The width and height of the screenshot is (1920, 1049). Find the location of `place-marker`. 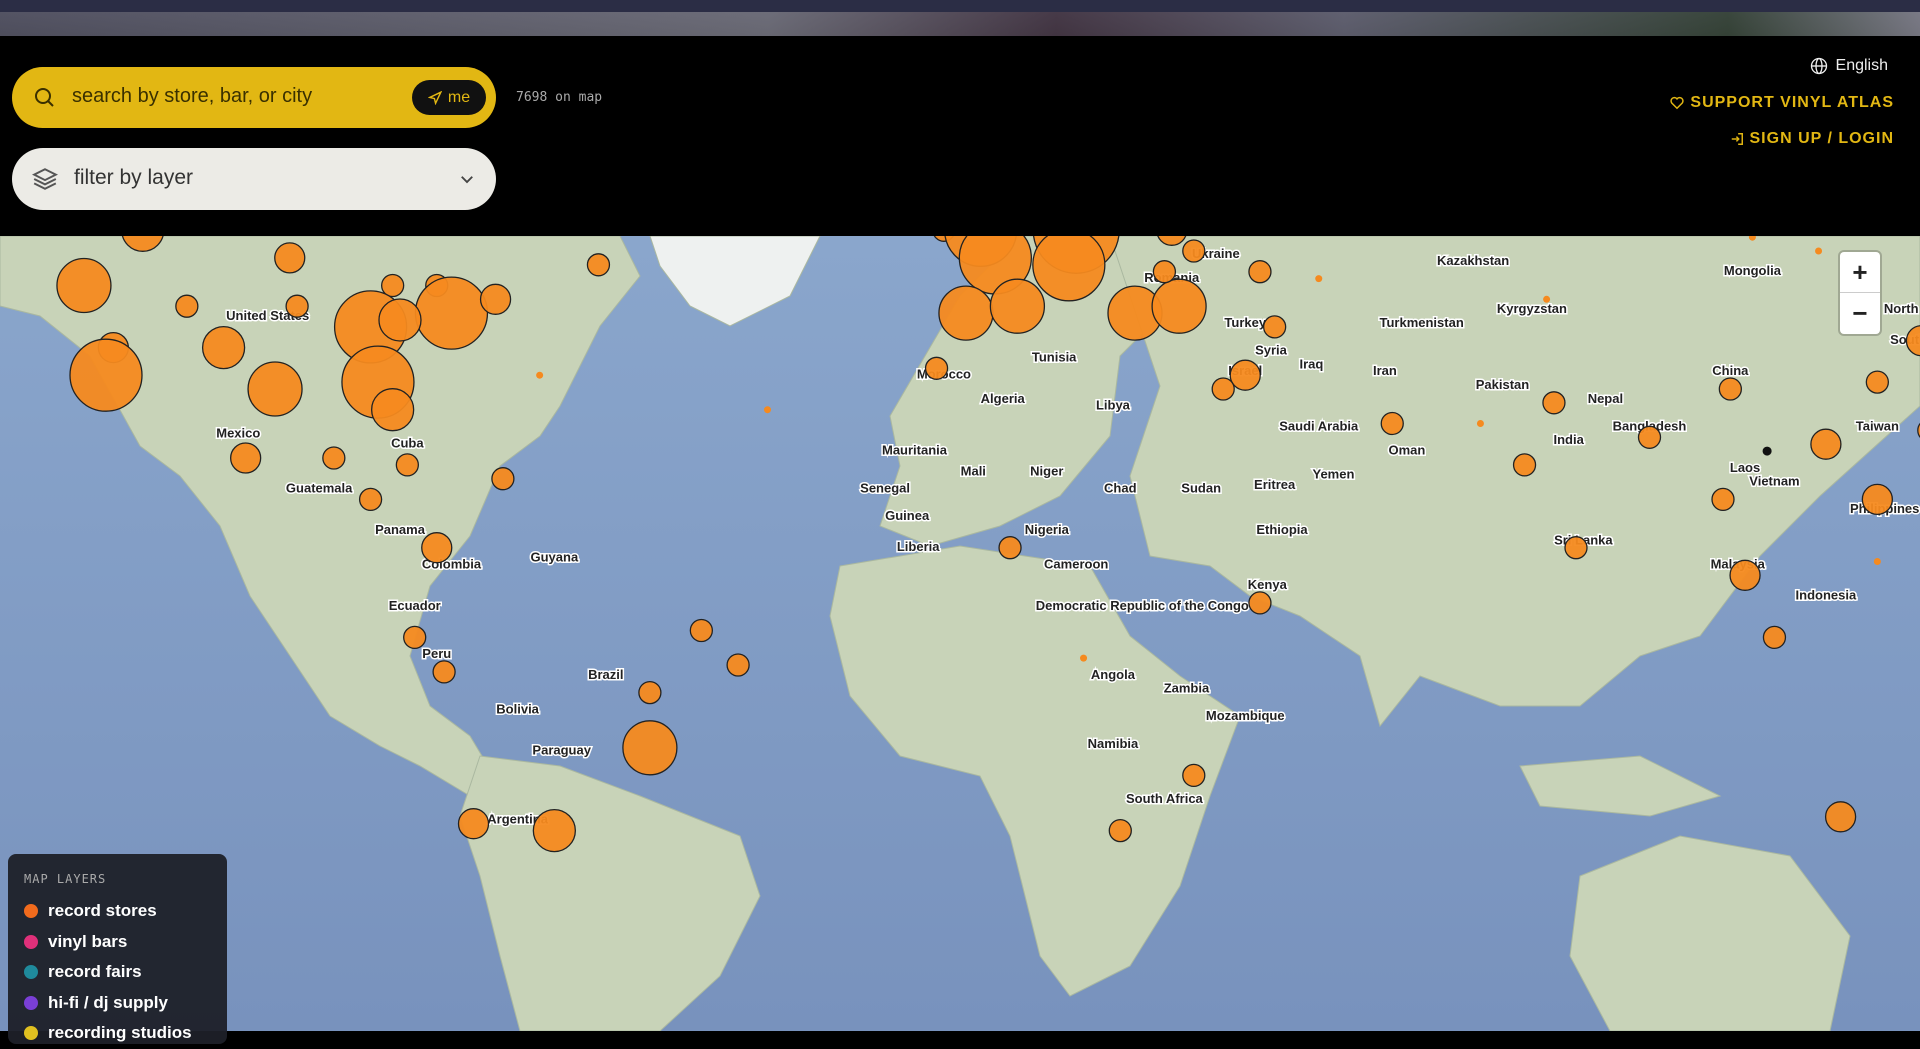

place-marker is located at coordinates (1767, 451).